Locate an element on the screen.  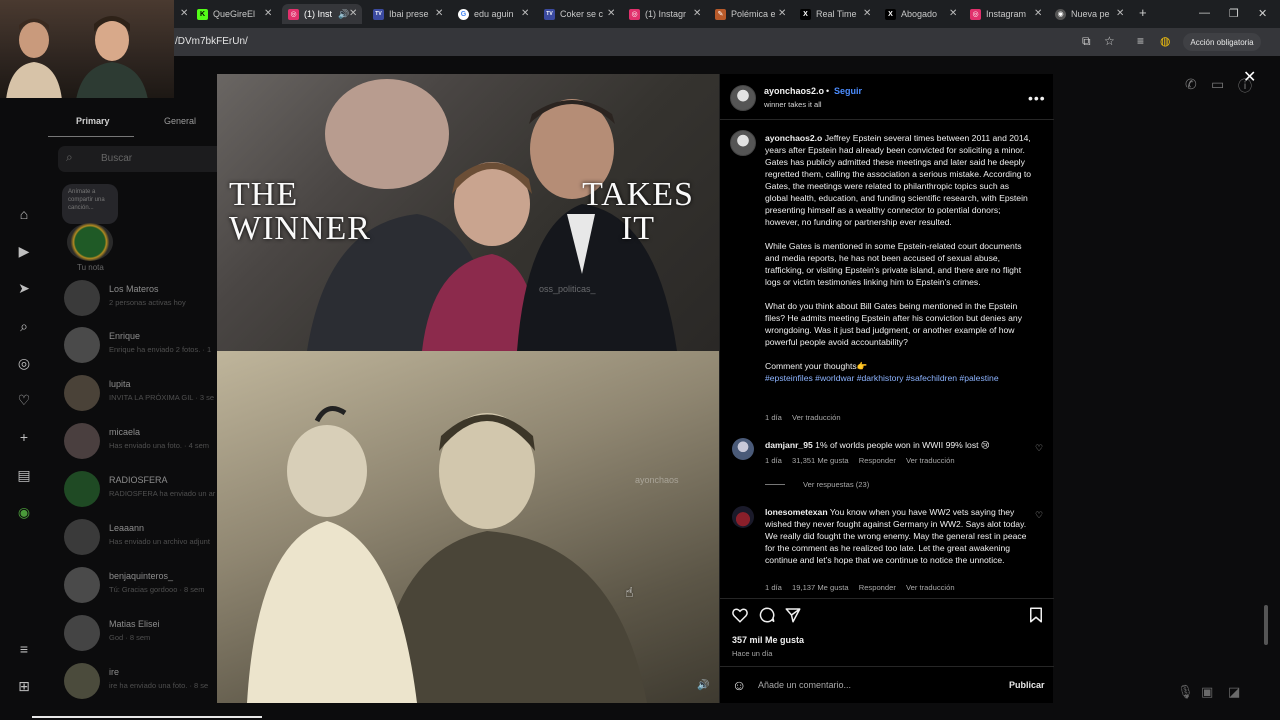
author-avatar is located at coordinates (743, 98).